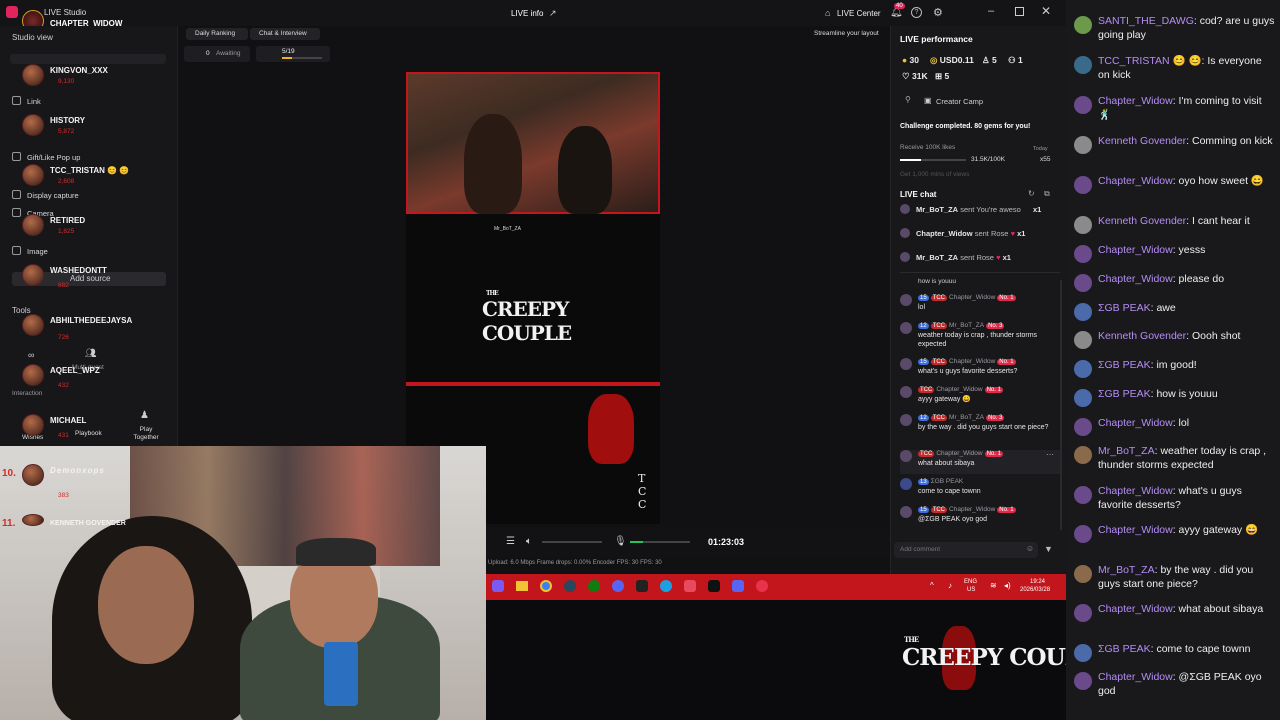 This screenshot has width=1280, height=720. Describe the element at coordinates (859, 13) in the screenshot. I see `live-center-button: LIVE Center` at that location.